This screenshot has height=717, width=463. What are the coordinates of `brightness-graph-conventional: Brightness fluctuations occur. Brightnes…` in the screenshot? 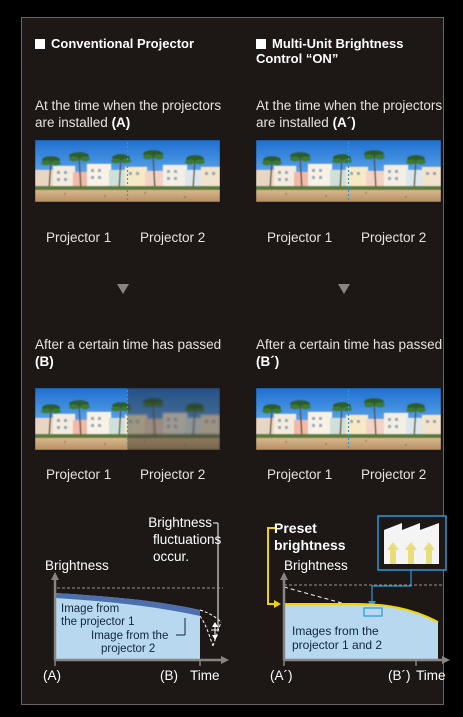 It's located at (136, 599).